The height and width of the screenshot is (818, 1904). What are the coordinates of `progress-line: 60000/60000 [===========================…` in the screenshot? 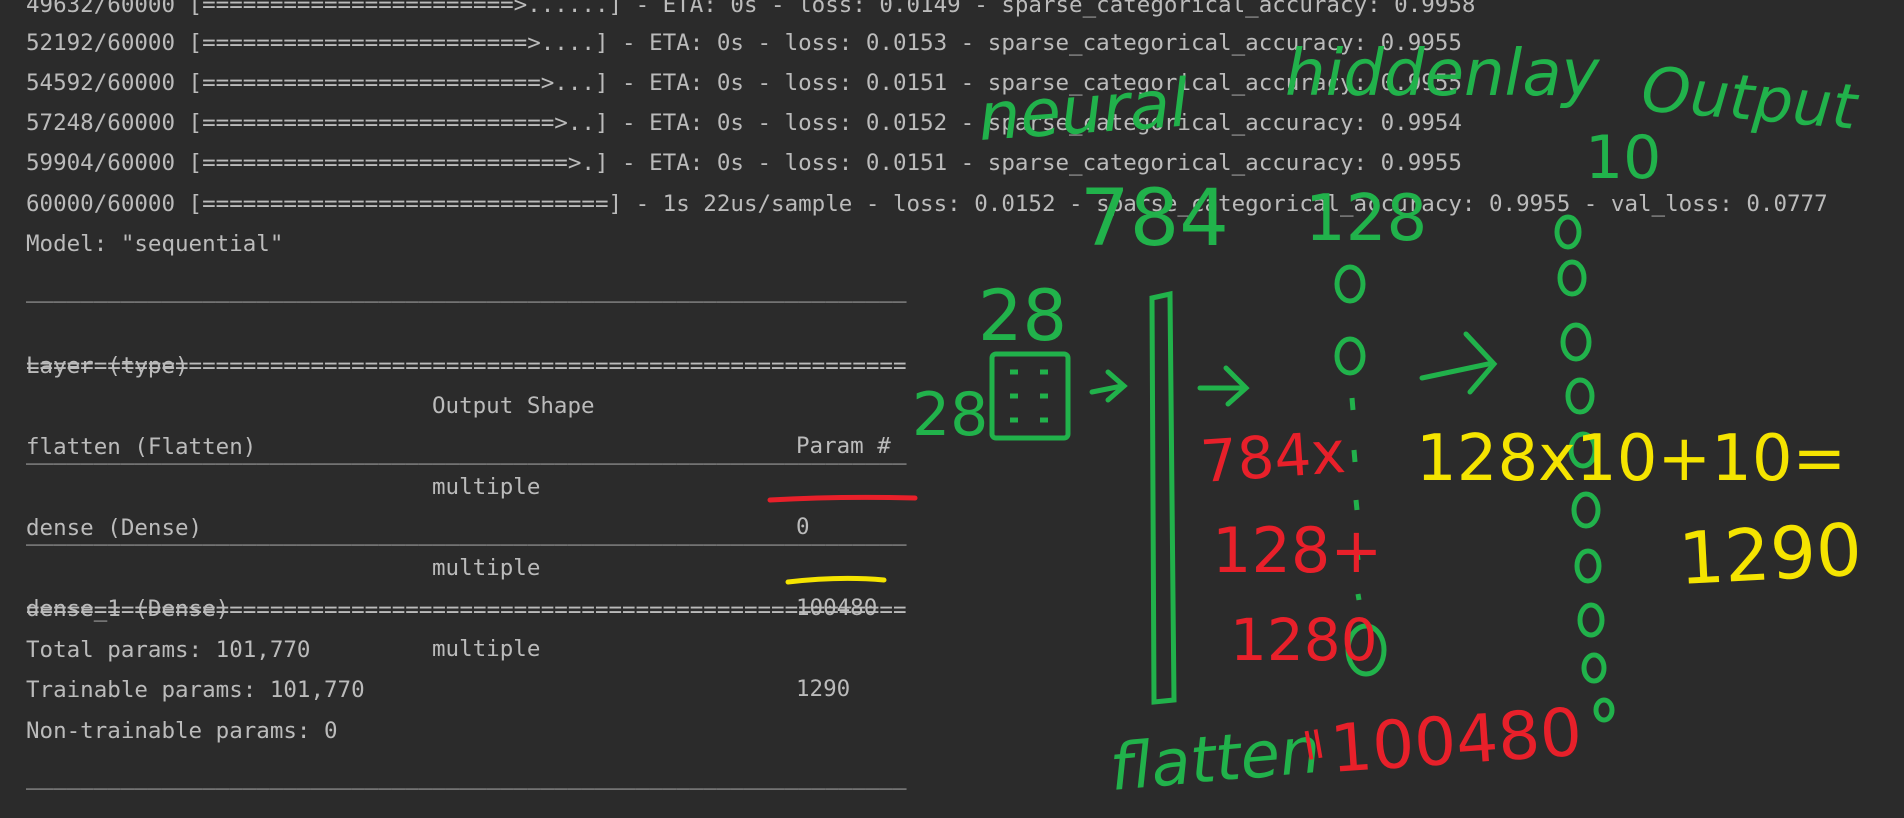 It's located at (927, 204).